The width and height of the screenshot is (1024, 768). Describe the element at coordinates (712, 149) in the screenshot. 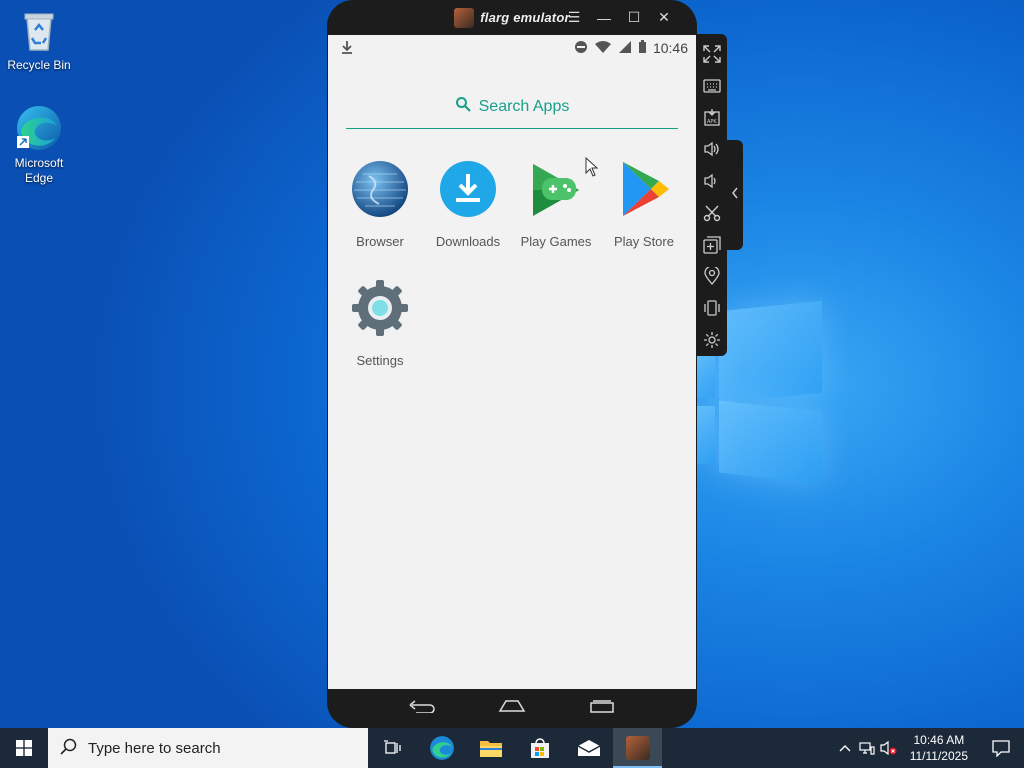

I see `volume-up-icon` at that location.